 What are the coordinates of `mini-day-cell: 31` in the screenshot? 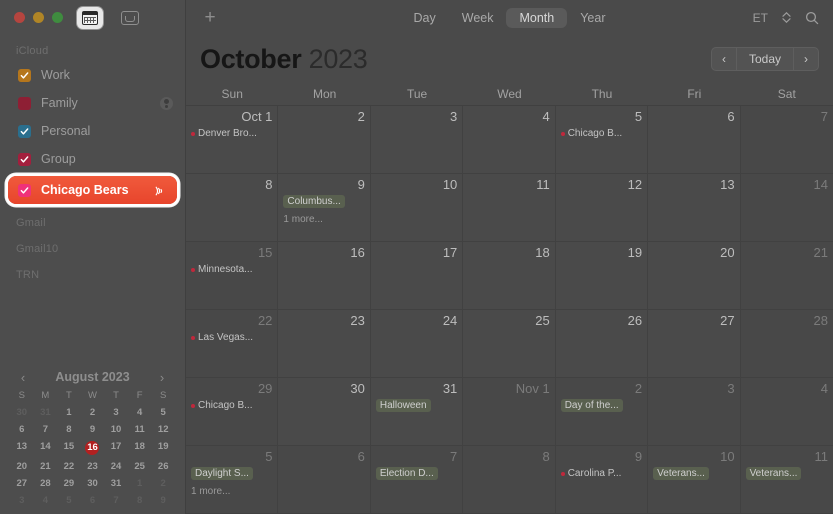 It's located at (46, 412).